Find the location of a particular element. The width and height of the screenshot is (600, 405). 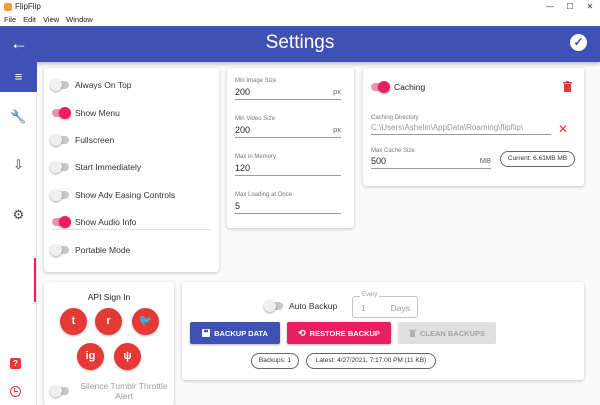

toggle-label: Fullscreen is located at coordinates (95, 140).